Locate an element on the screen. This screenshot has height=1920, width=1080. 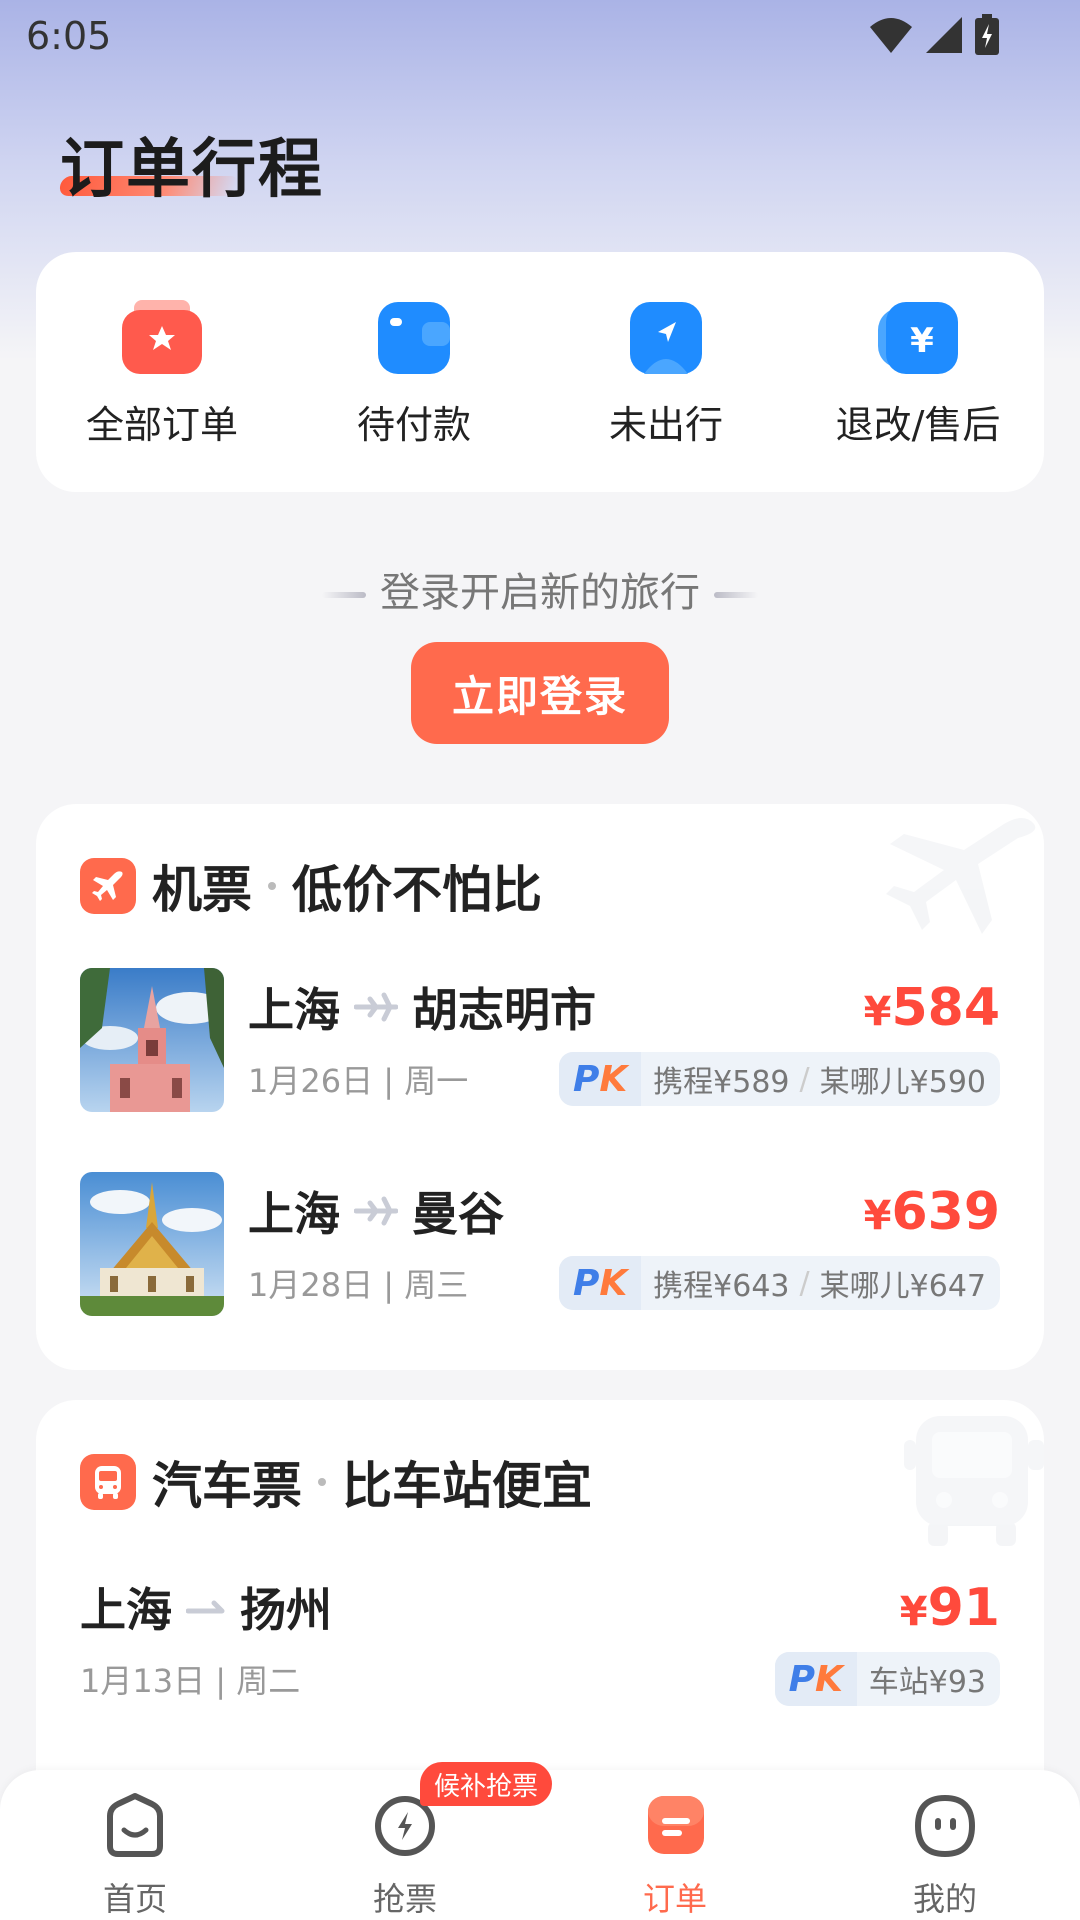
route-cities: 上海 胡志明市 is located at coordinates (422, 1007).